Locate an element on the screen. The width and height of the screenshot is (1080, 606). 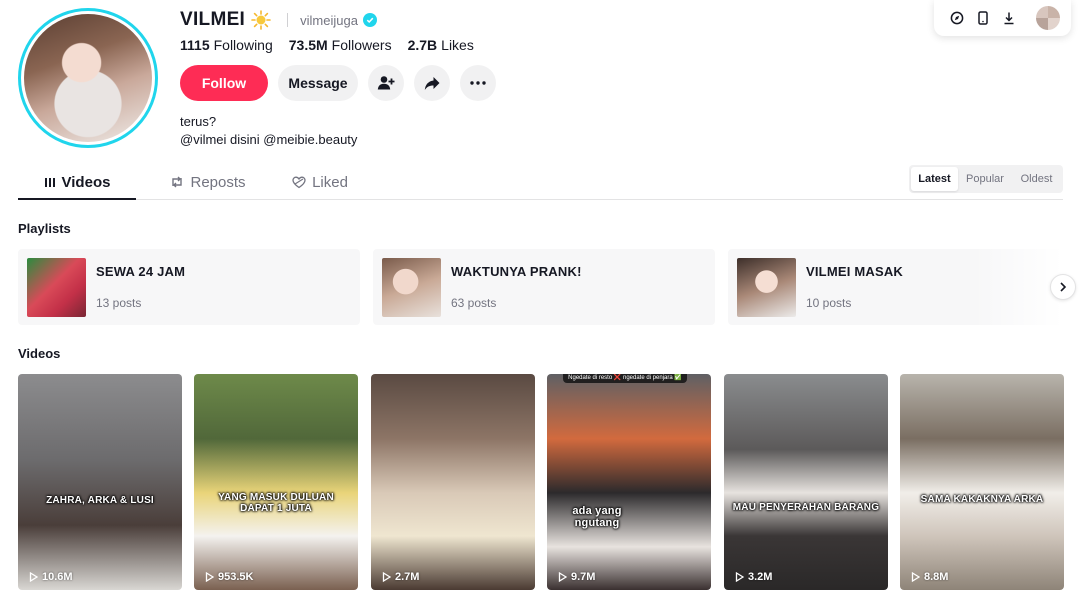
stat-value: 2.7B is located at coordinates (422, 45).